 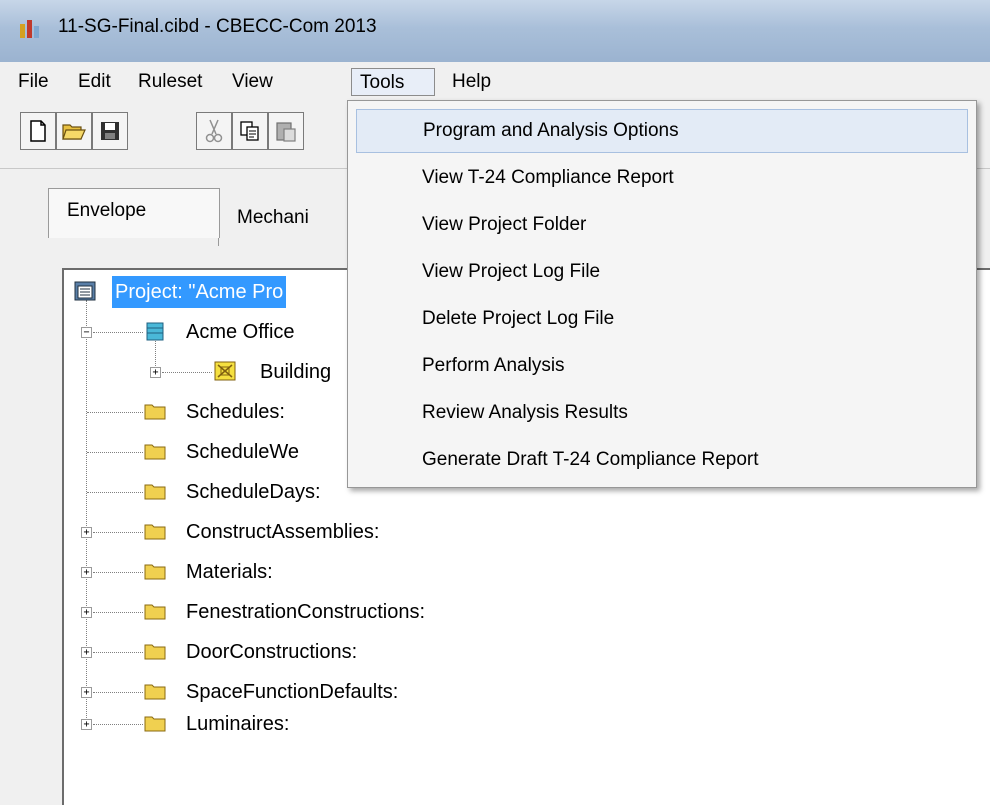 What do you see at coordinates (155, 331) in the screenshot?
I see `building-icon` at bounding box center [155, 331].